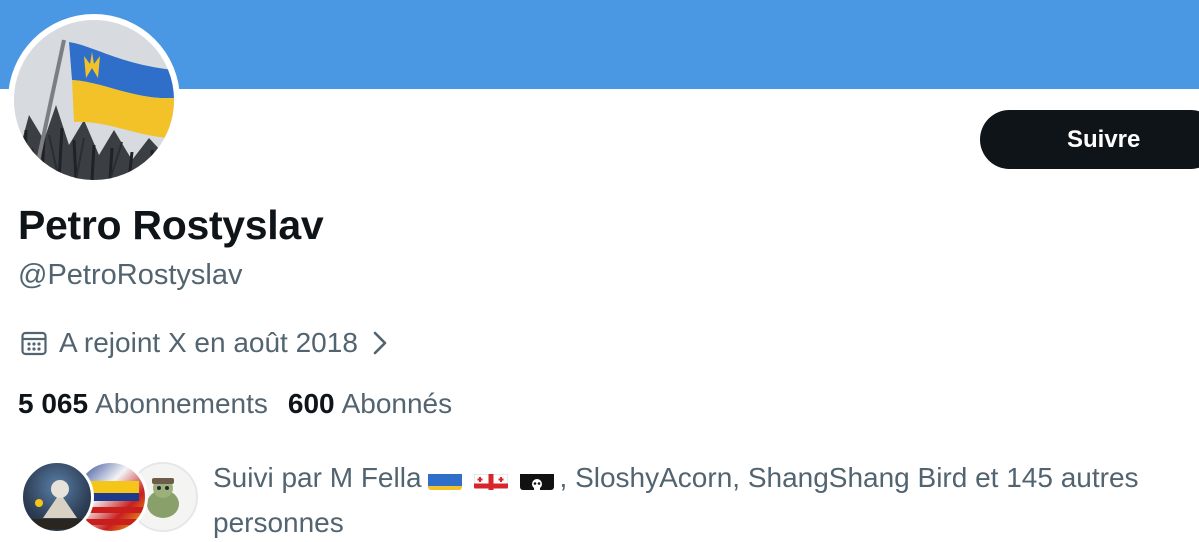 This screenshot has width=1199, height=542. I want to click on followers-label: Abonnés, so click(397, 403).